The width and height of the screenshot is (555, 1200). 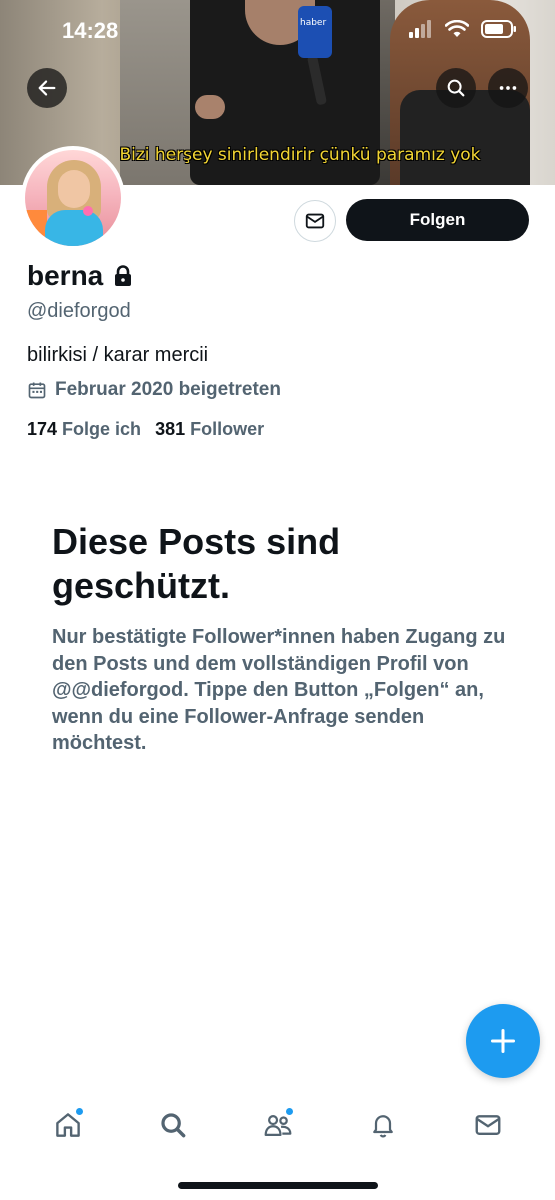 I want to click on compose-post-button, so click(x=503, y=1041).